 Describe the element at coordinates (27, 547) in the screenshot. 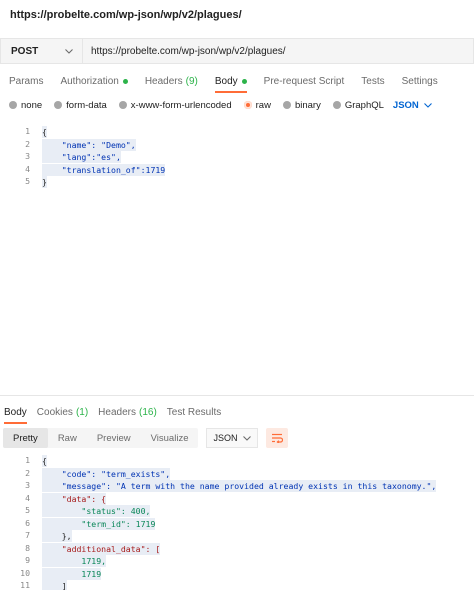

I see `line-number: 8` at that location.